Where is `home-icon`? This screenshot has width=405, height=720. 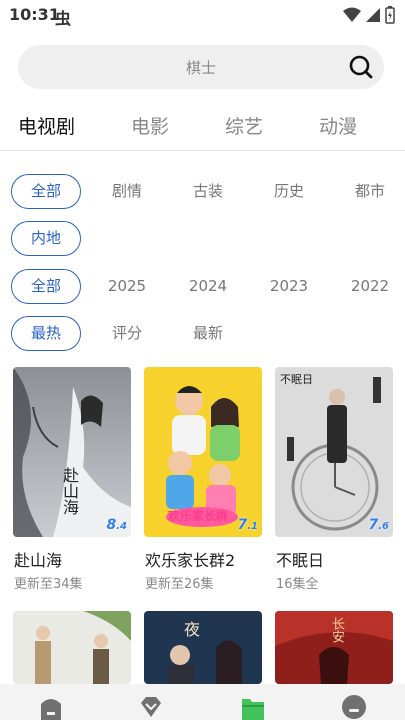
home-icon is located at coordinates (51, 707).